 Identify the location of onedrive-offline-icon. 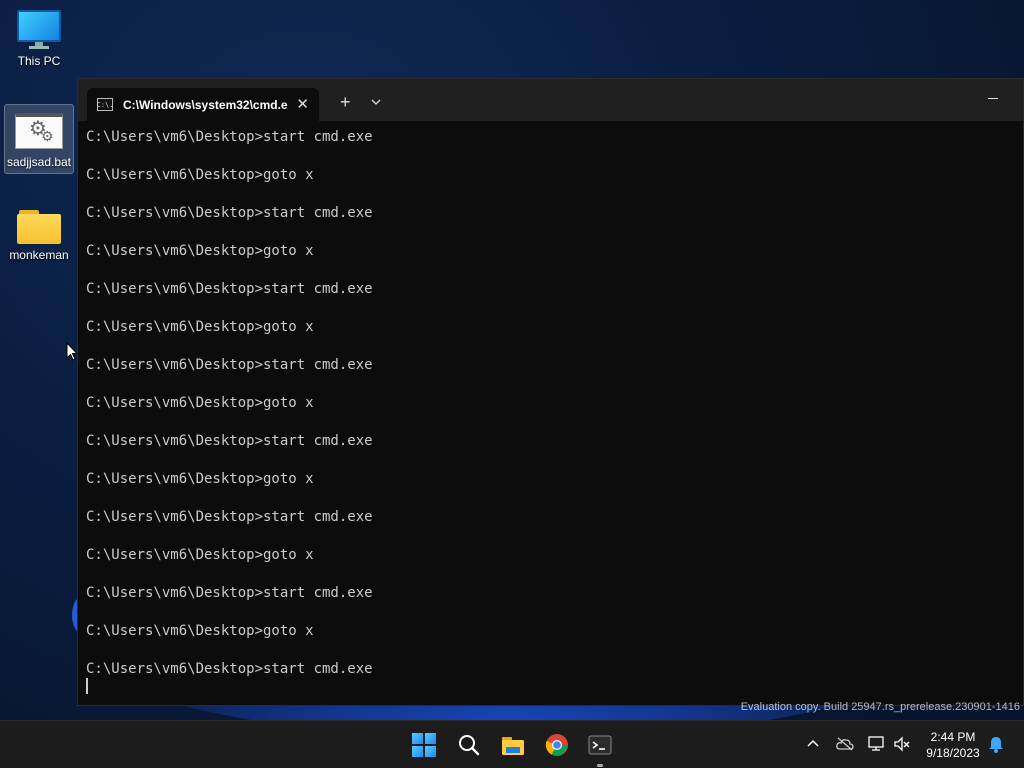
(845, 744).